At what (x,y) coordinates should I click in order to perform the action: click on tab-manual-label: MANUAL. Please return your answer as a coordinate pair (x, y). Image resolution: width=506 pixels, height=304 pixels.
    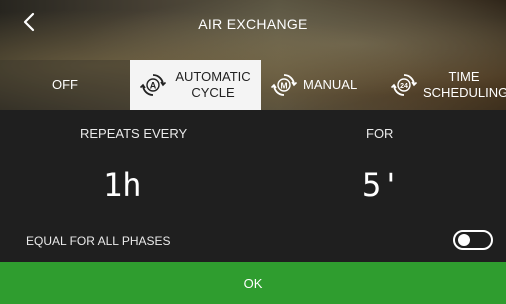
    Looking at the image, I should click on (330, 84).